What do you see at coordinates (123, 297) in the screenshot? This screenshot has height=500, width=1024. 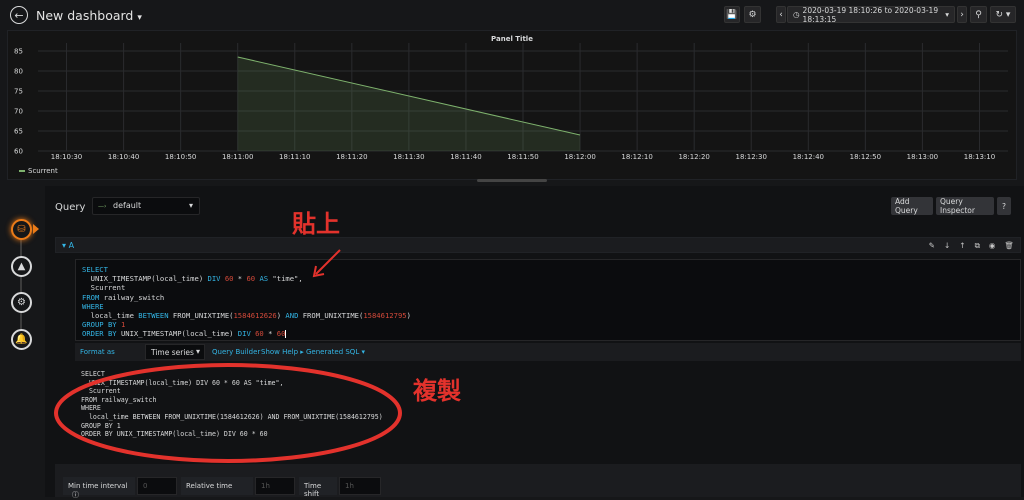 I see `sql-line: FROM railway_switch` at bounding box center [123, 297].